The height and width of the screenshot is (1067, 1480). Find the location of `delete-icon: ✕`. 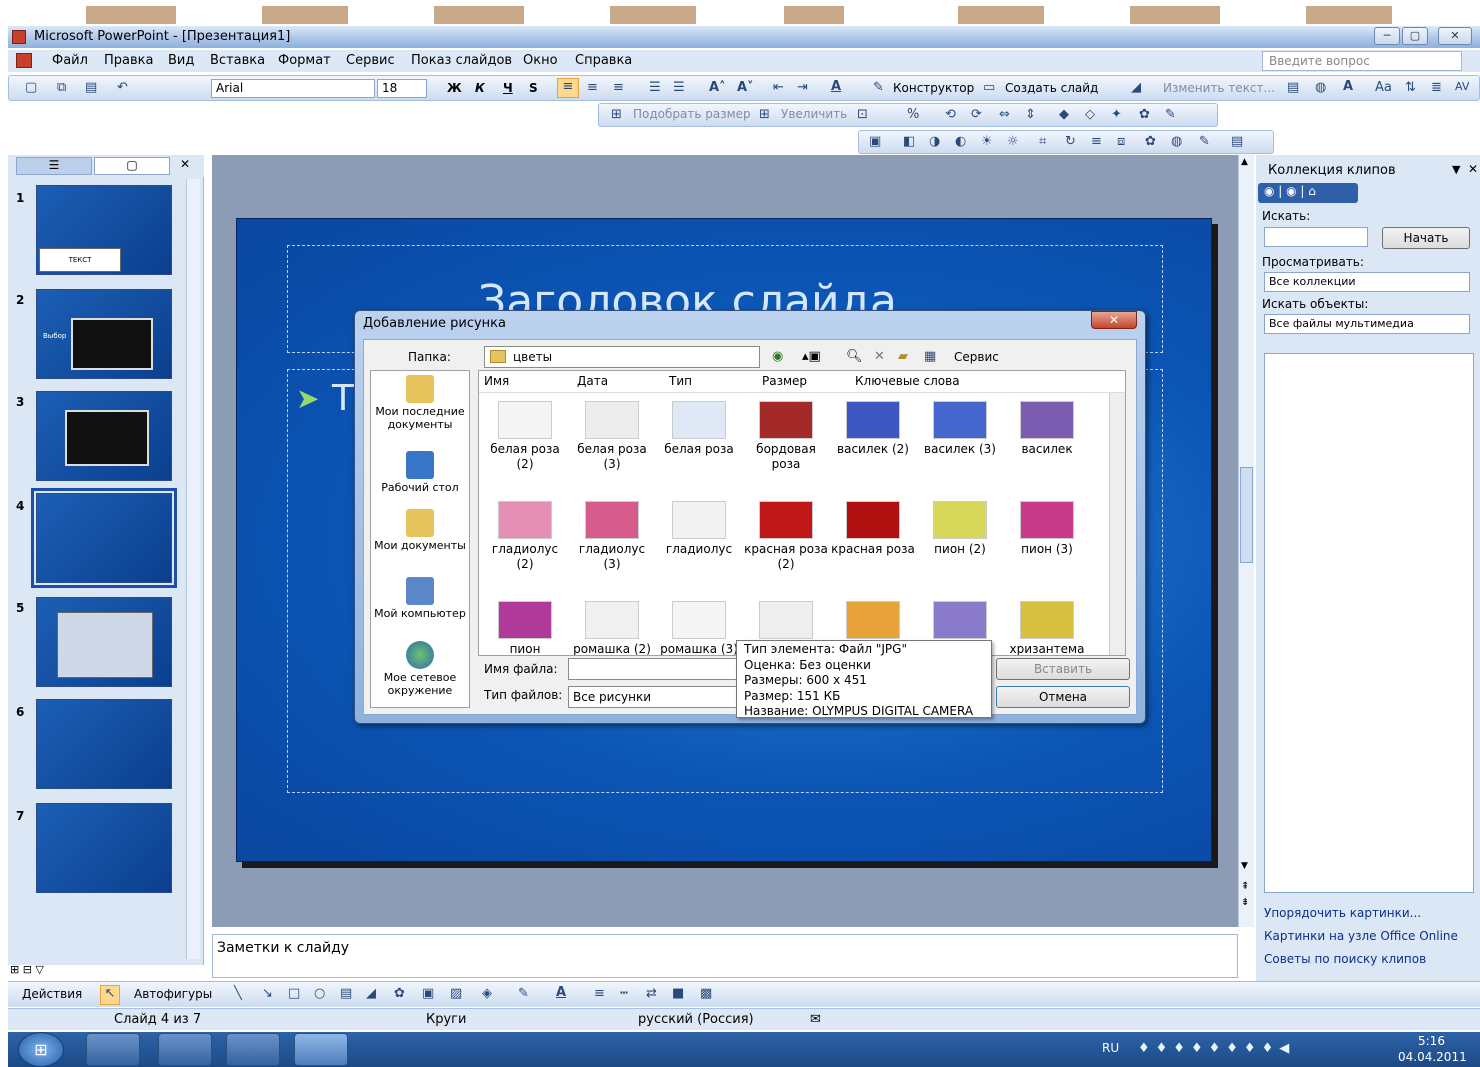

delete-icon: ✕ is located at coordinates (879, 356).